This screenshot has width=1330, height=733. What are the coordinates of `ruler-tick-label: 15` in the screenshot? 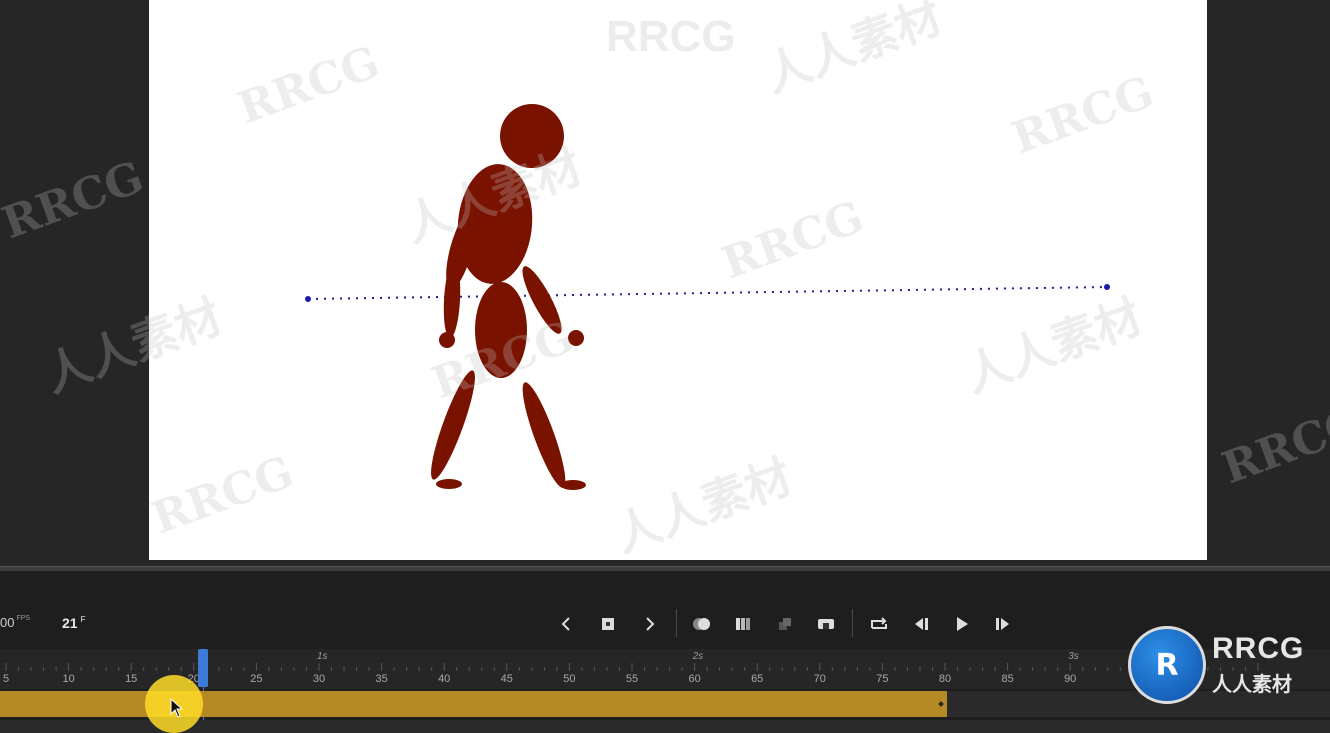 It's located at (131, 679).